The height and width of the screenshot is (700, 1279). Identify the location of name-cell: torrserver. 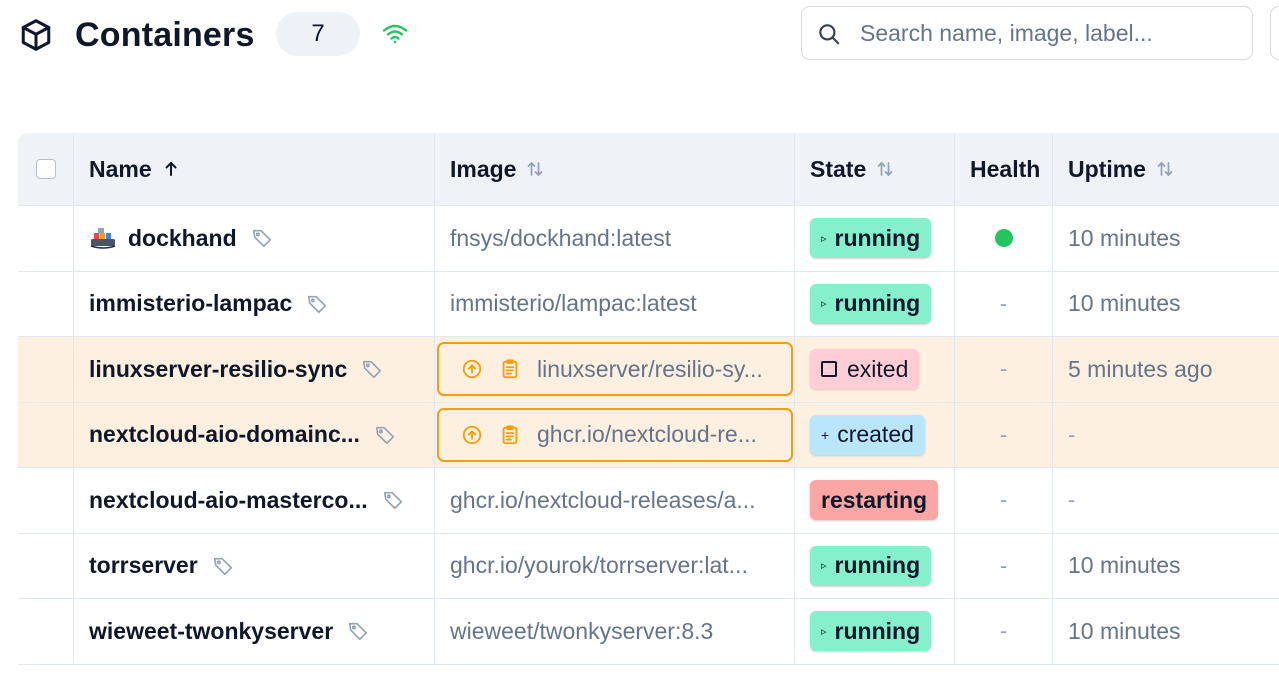
(254, 565).